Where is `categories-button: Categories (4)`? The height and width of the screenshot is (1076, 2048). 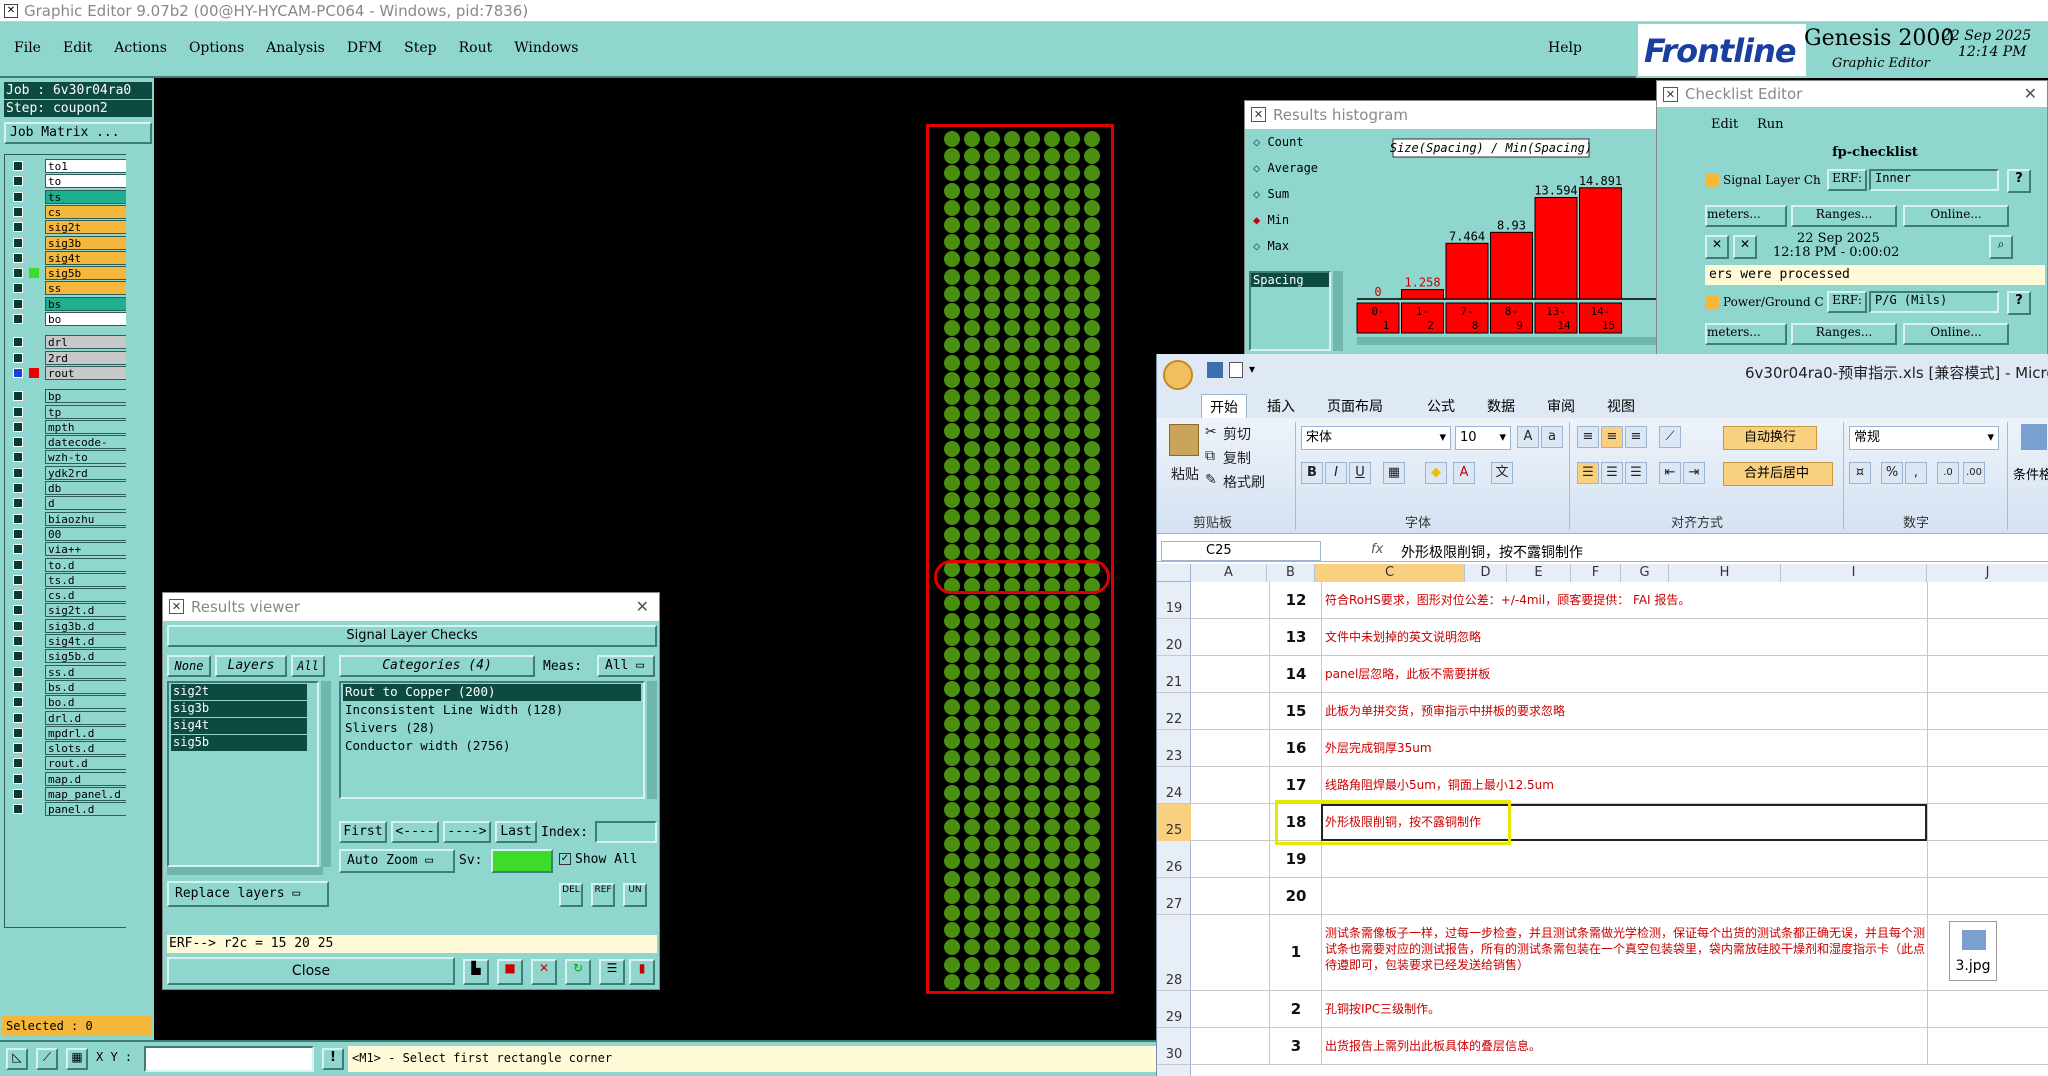 categories-button: Categories (4) is located at coordinates (437, 666).